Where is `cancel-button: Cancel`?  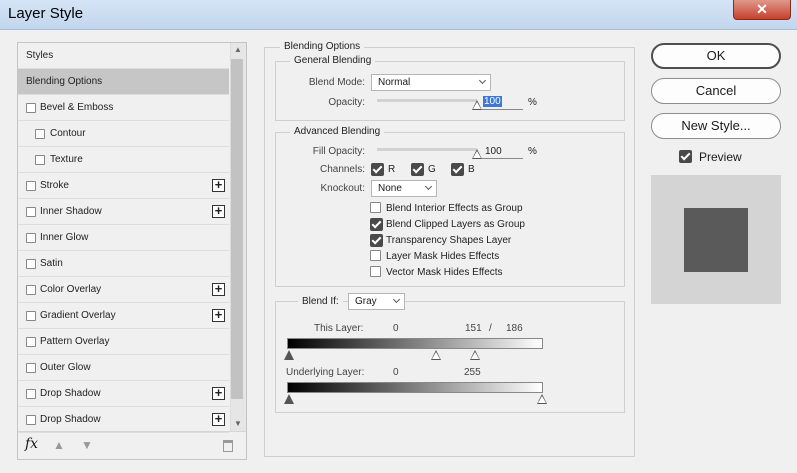
cancel-button: Cancel is located at coordinates (716, 91).